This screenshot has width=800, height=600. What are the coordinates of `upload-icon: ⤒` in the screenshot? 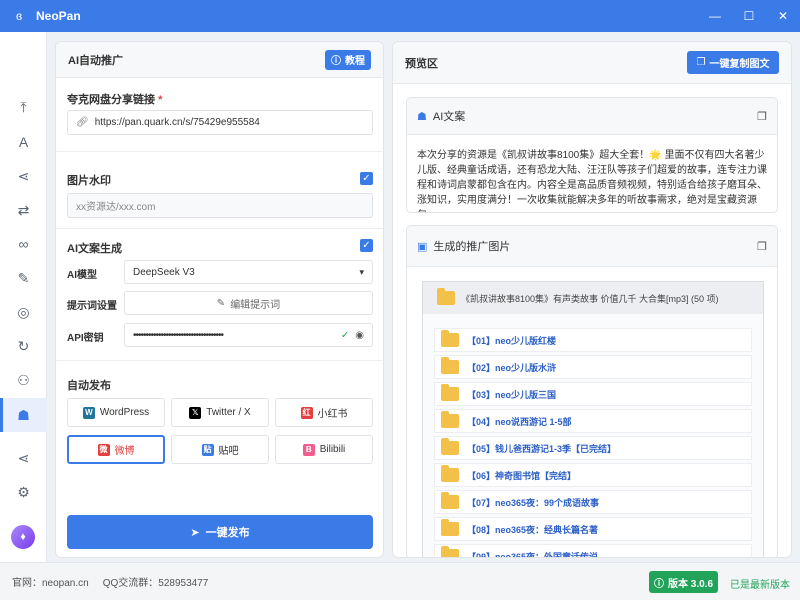 It's located at (23, 106).